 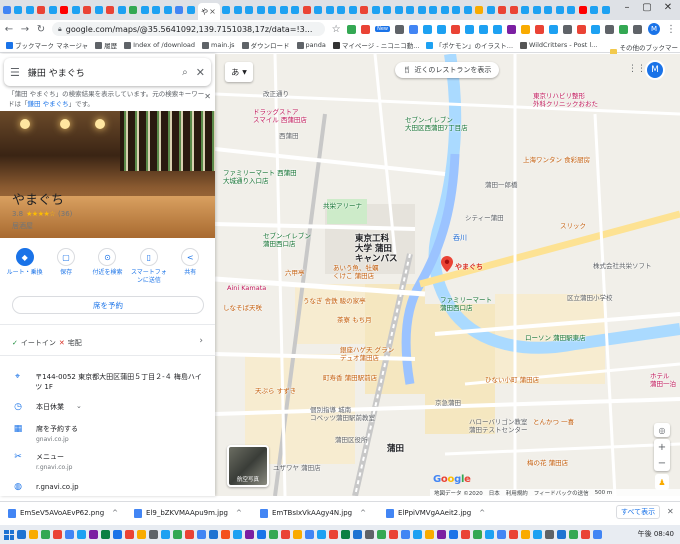 I want to click on reserve-row: ▦ 席を予約する gnavi.co.jp, so click(x=109, y=434).